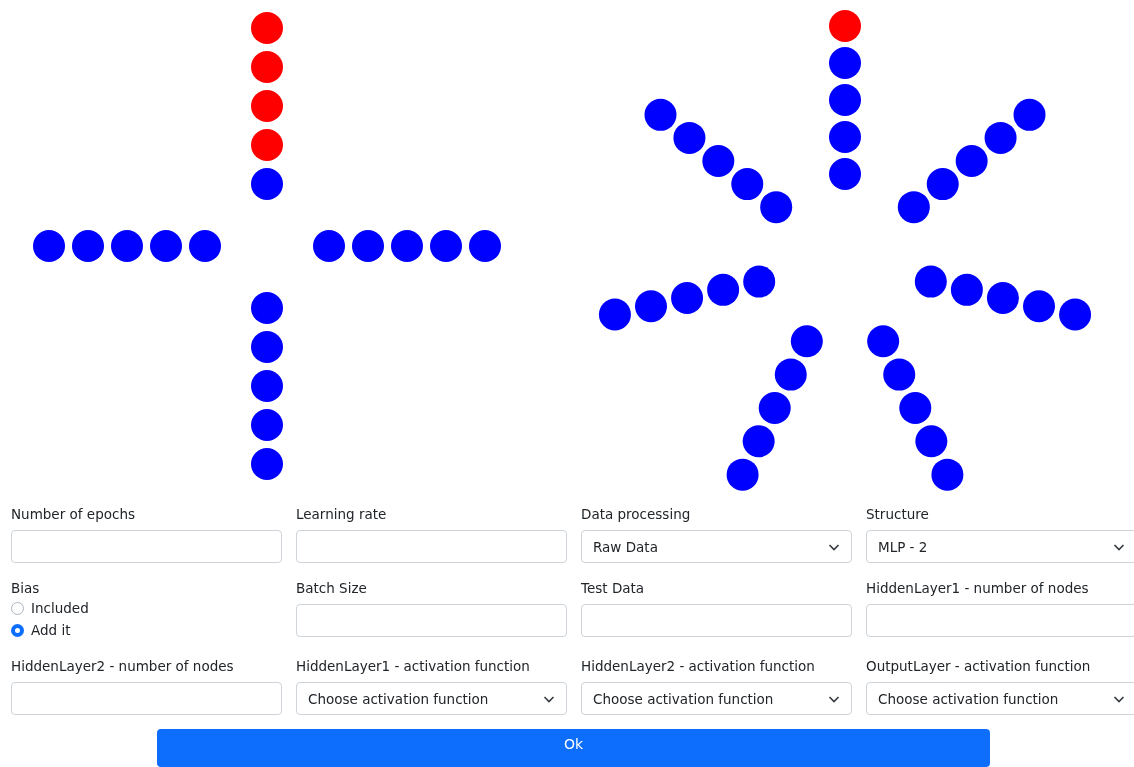 The width and height of the screenshot is (1134, 767). I want to click on field-label: Test Data, so click(613, 588).